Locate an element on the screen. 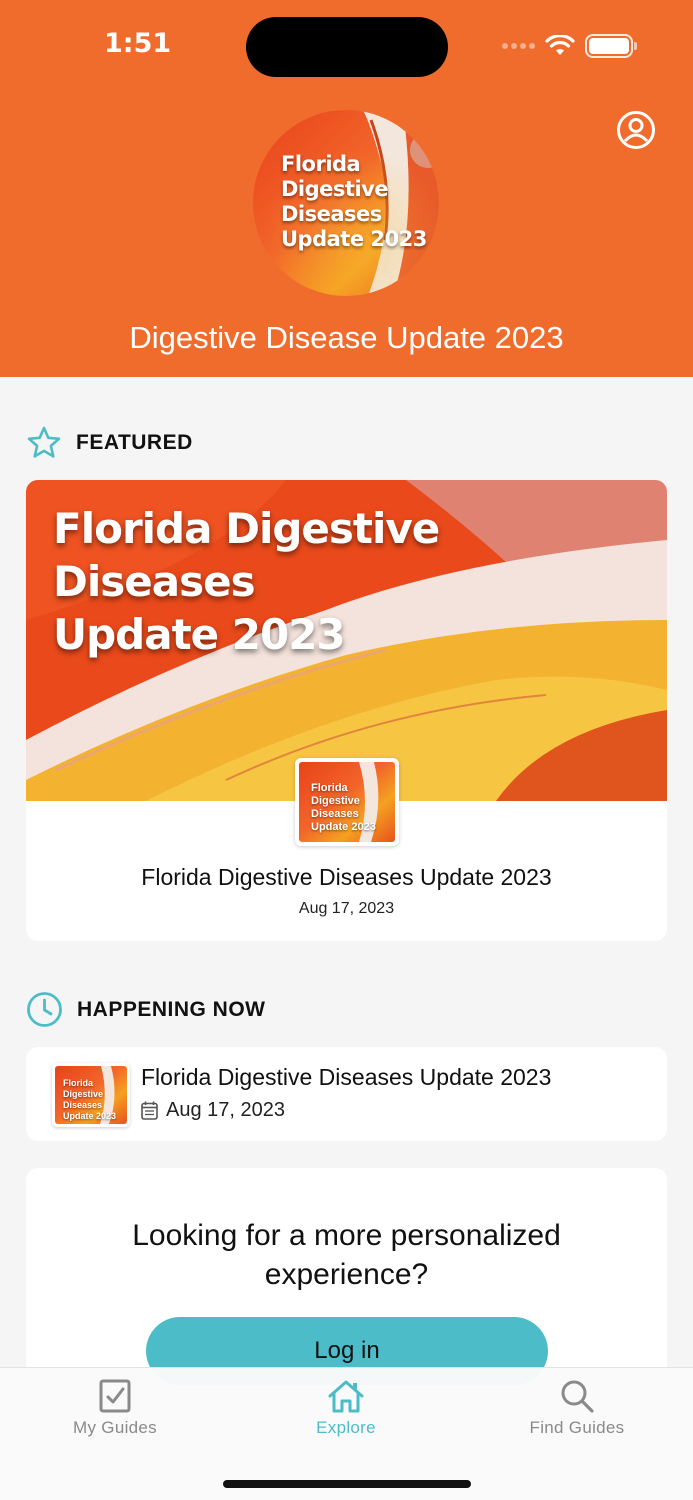 The image size is (693, 1500). happening-now-event-date: Aug 17, 2023 is located at coordinates (225, 1110).